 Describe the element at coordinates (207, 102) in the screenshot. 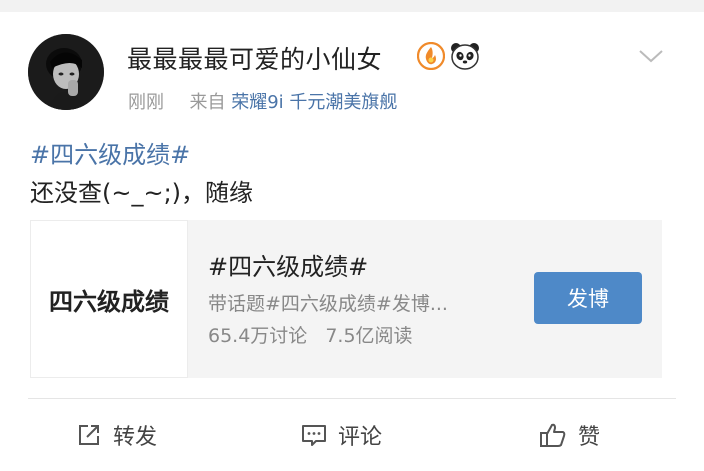

I see `from-label: 来自` at that location.